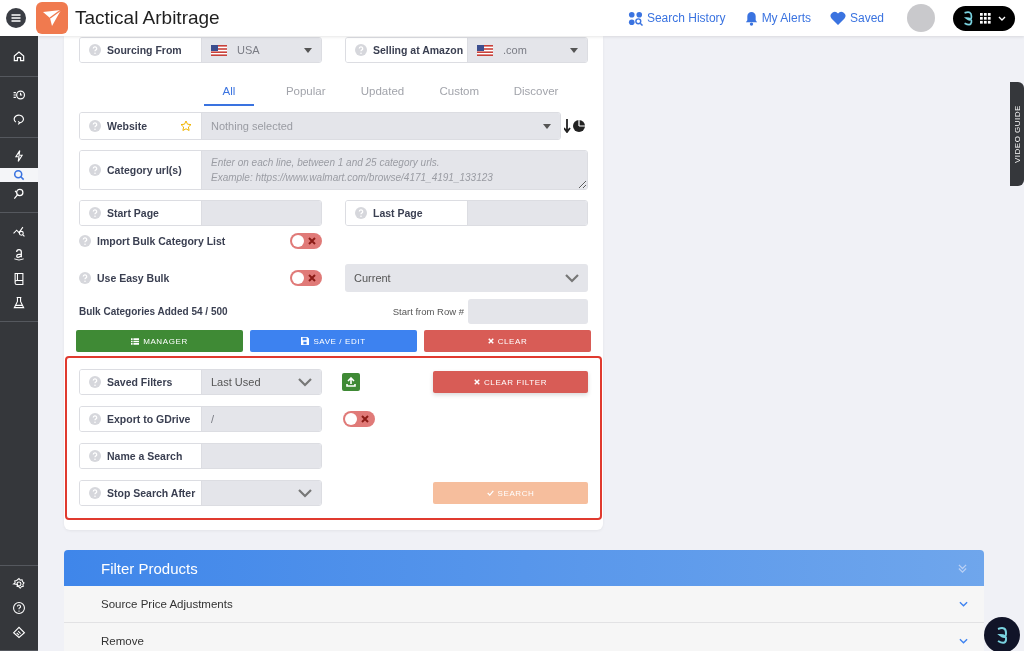  What do you see at coordinates (305, 92) in the screenshot?
I see `tab: Popular` at bounding box center [305, 92].